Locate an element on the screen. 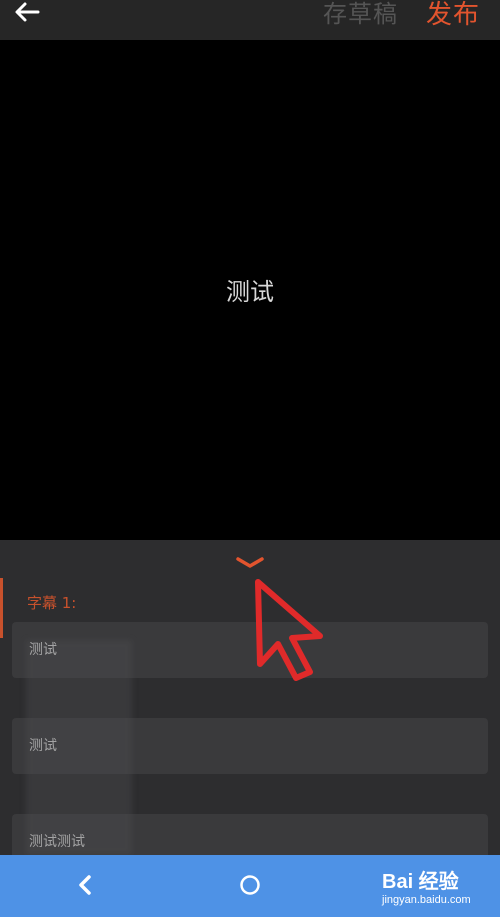  system-nav-bar: Bai 经验 jingyan.baidu.com is located at coordinates (250, 886).